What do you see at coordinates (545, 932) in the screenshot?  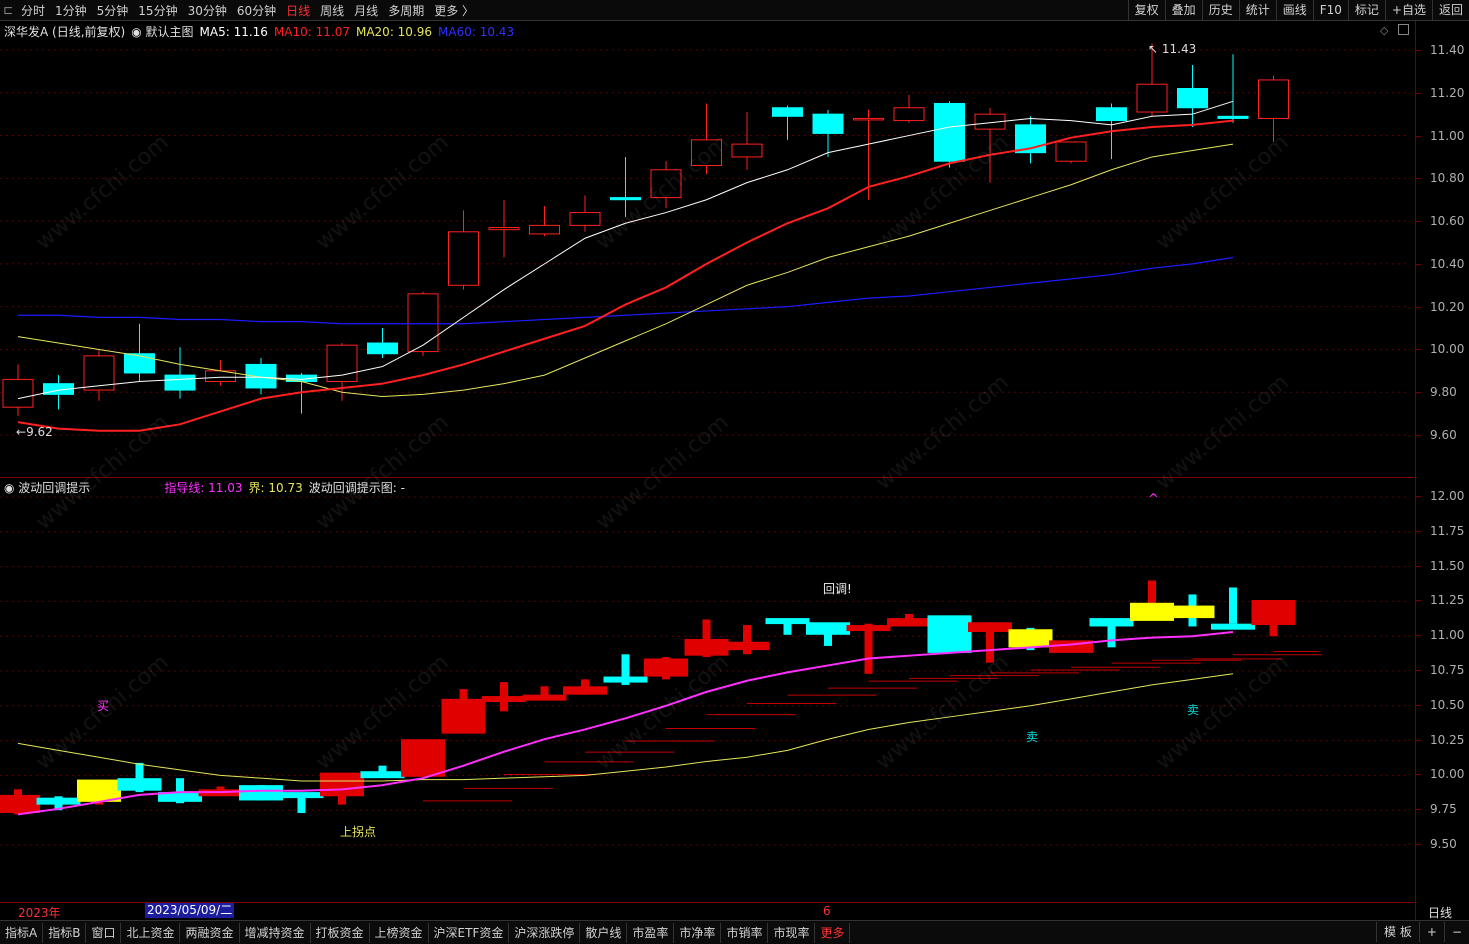 I see `indicator-tab-9: 沪深涨跌停` at bounding box center [545, 932].